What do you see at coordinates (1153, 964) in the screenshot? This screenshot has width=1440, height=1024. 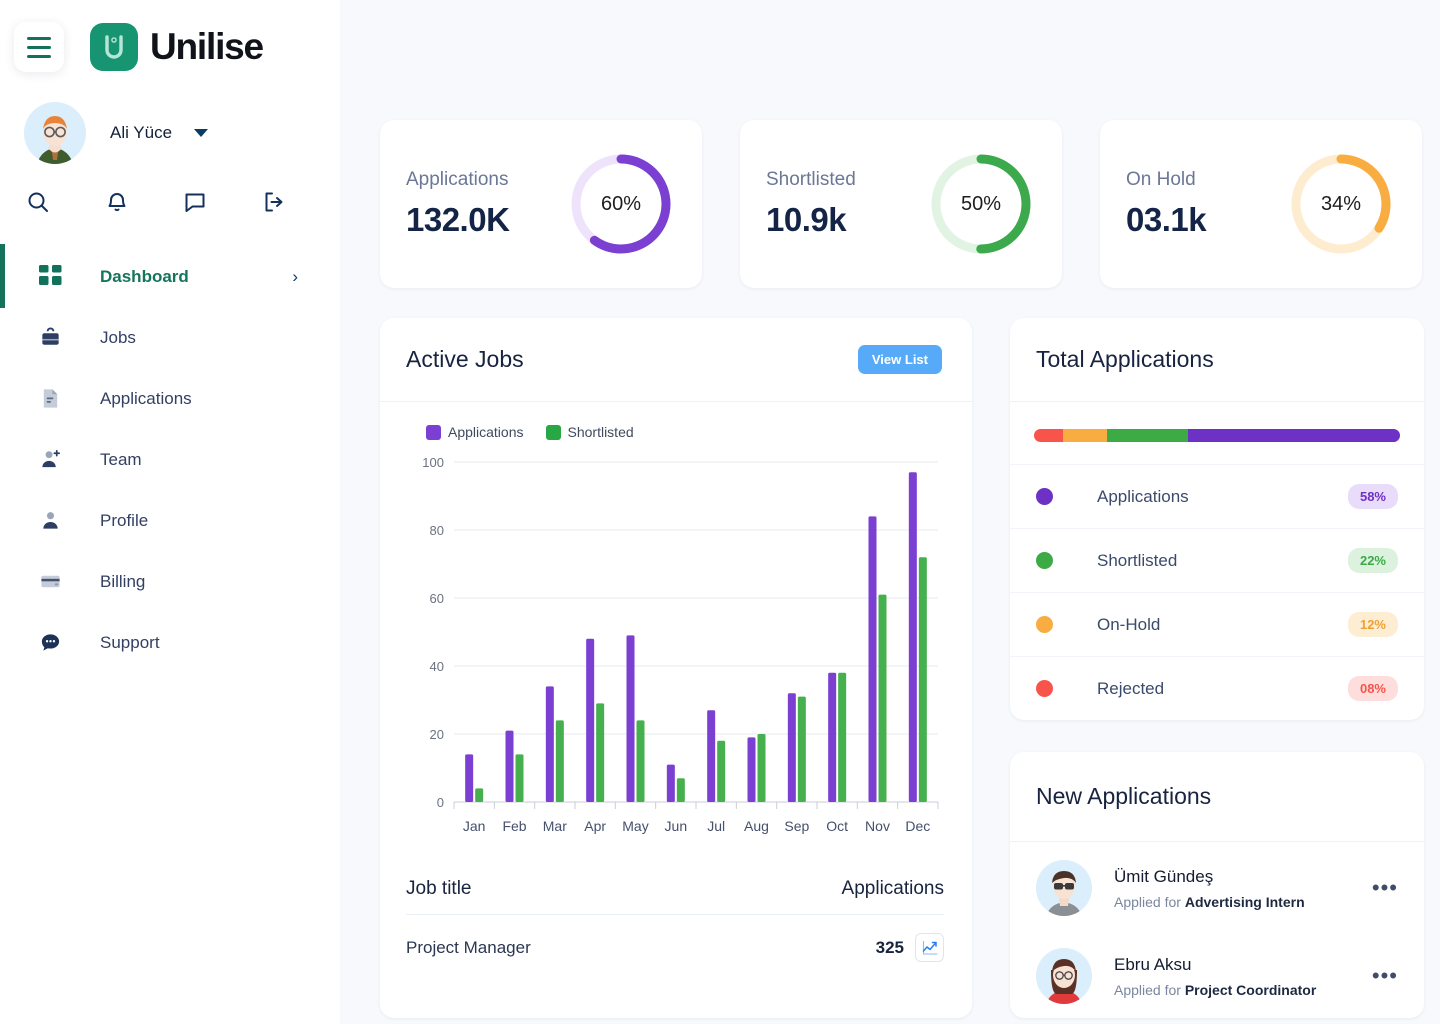 I see `applicant-name: Ebru Aksu` at bounding box center [1153, 964].